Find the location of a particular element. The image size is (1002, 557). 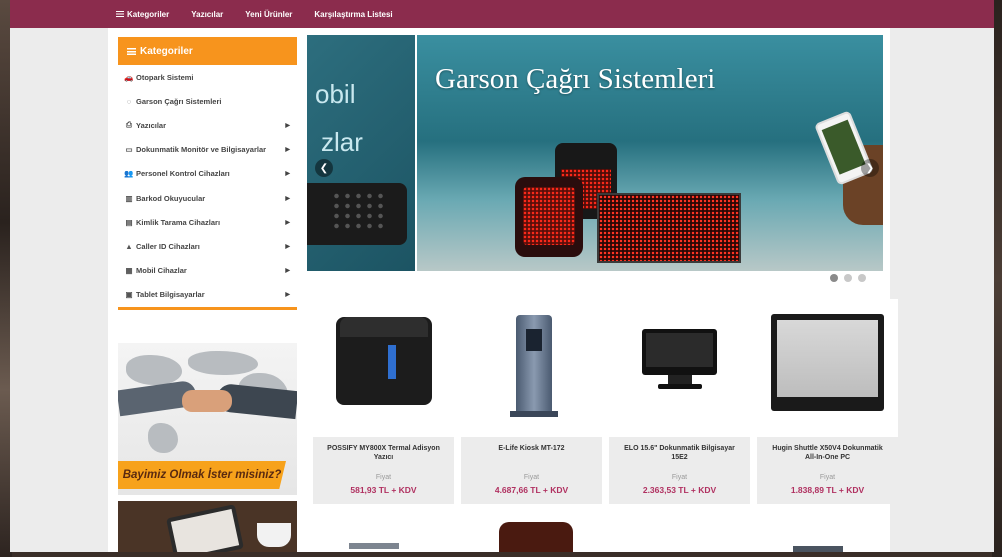

cup-image is located at coordinates (274, 535).